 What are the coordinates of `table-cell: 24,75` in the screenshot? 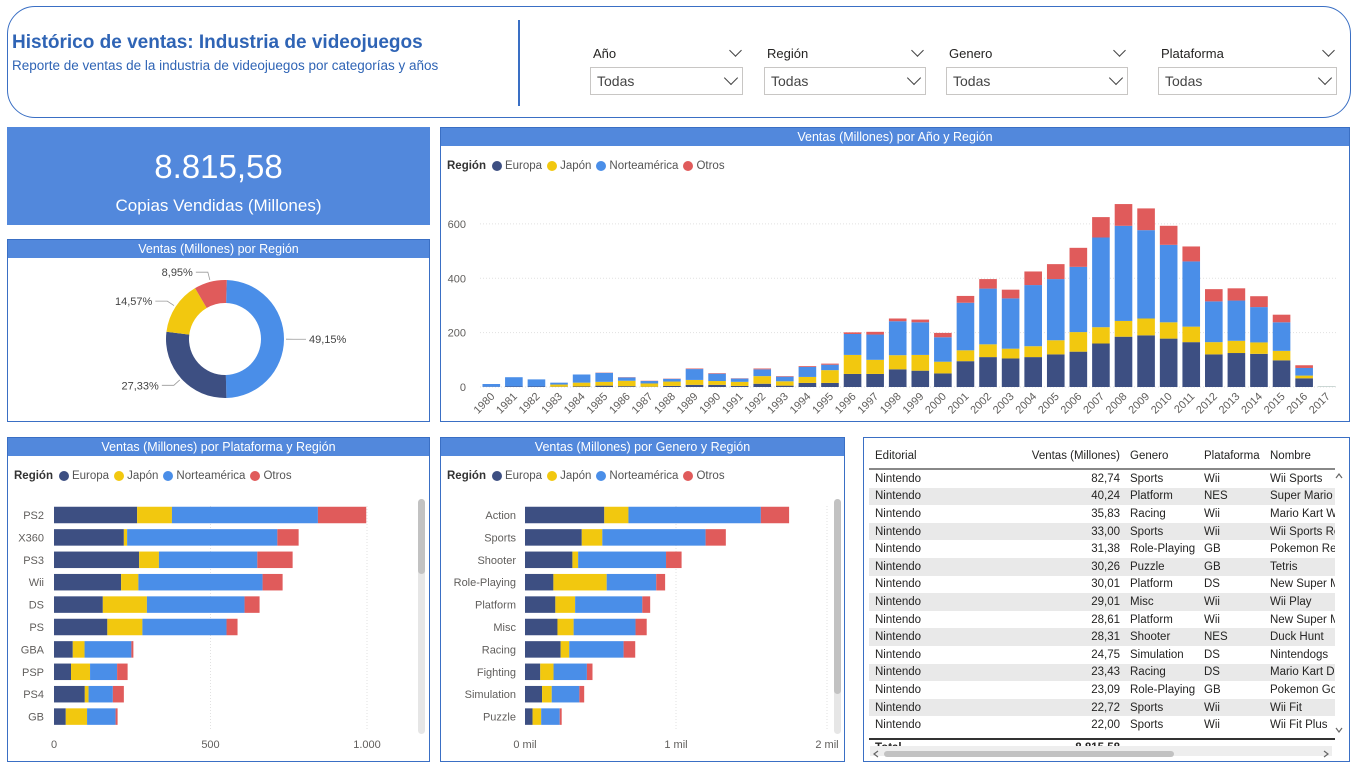 It's located at (1105, 654).